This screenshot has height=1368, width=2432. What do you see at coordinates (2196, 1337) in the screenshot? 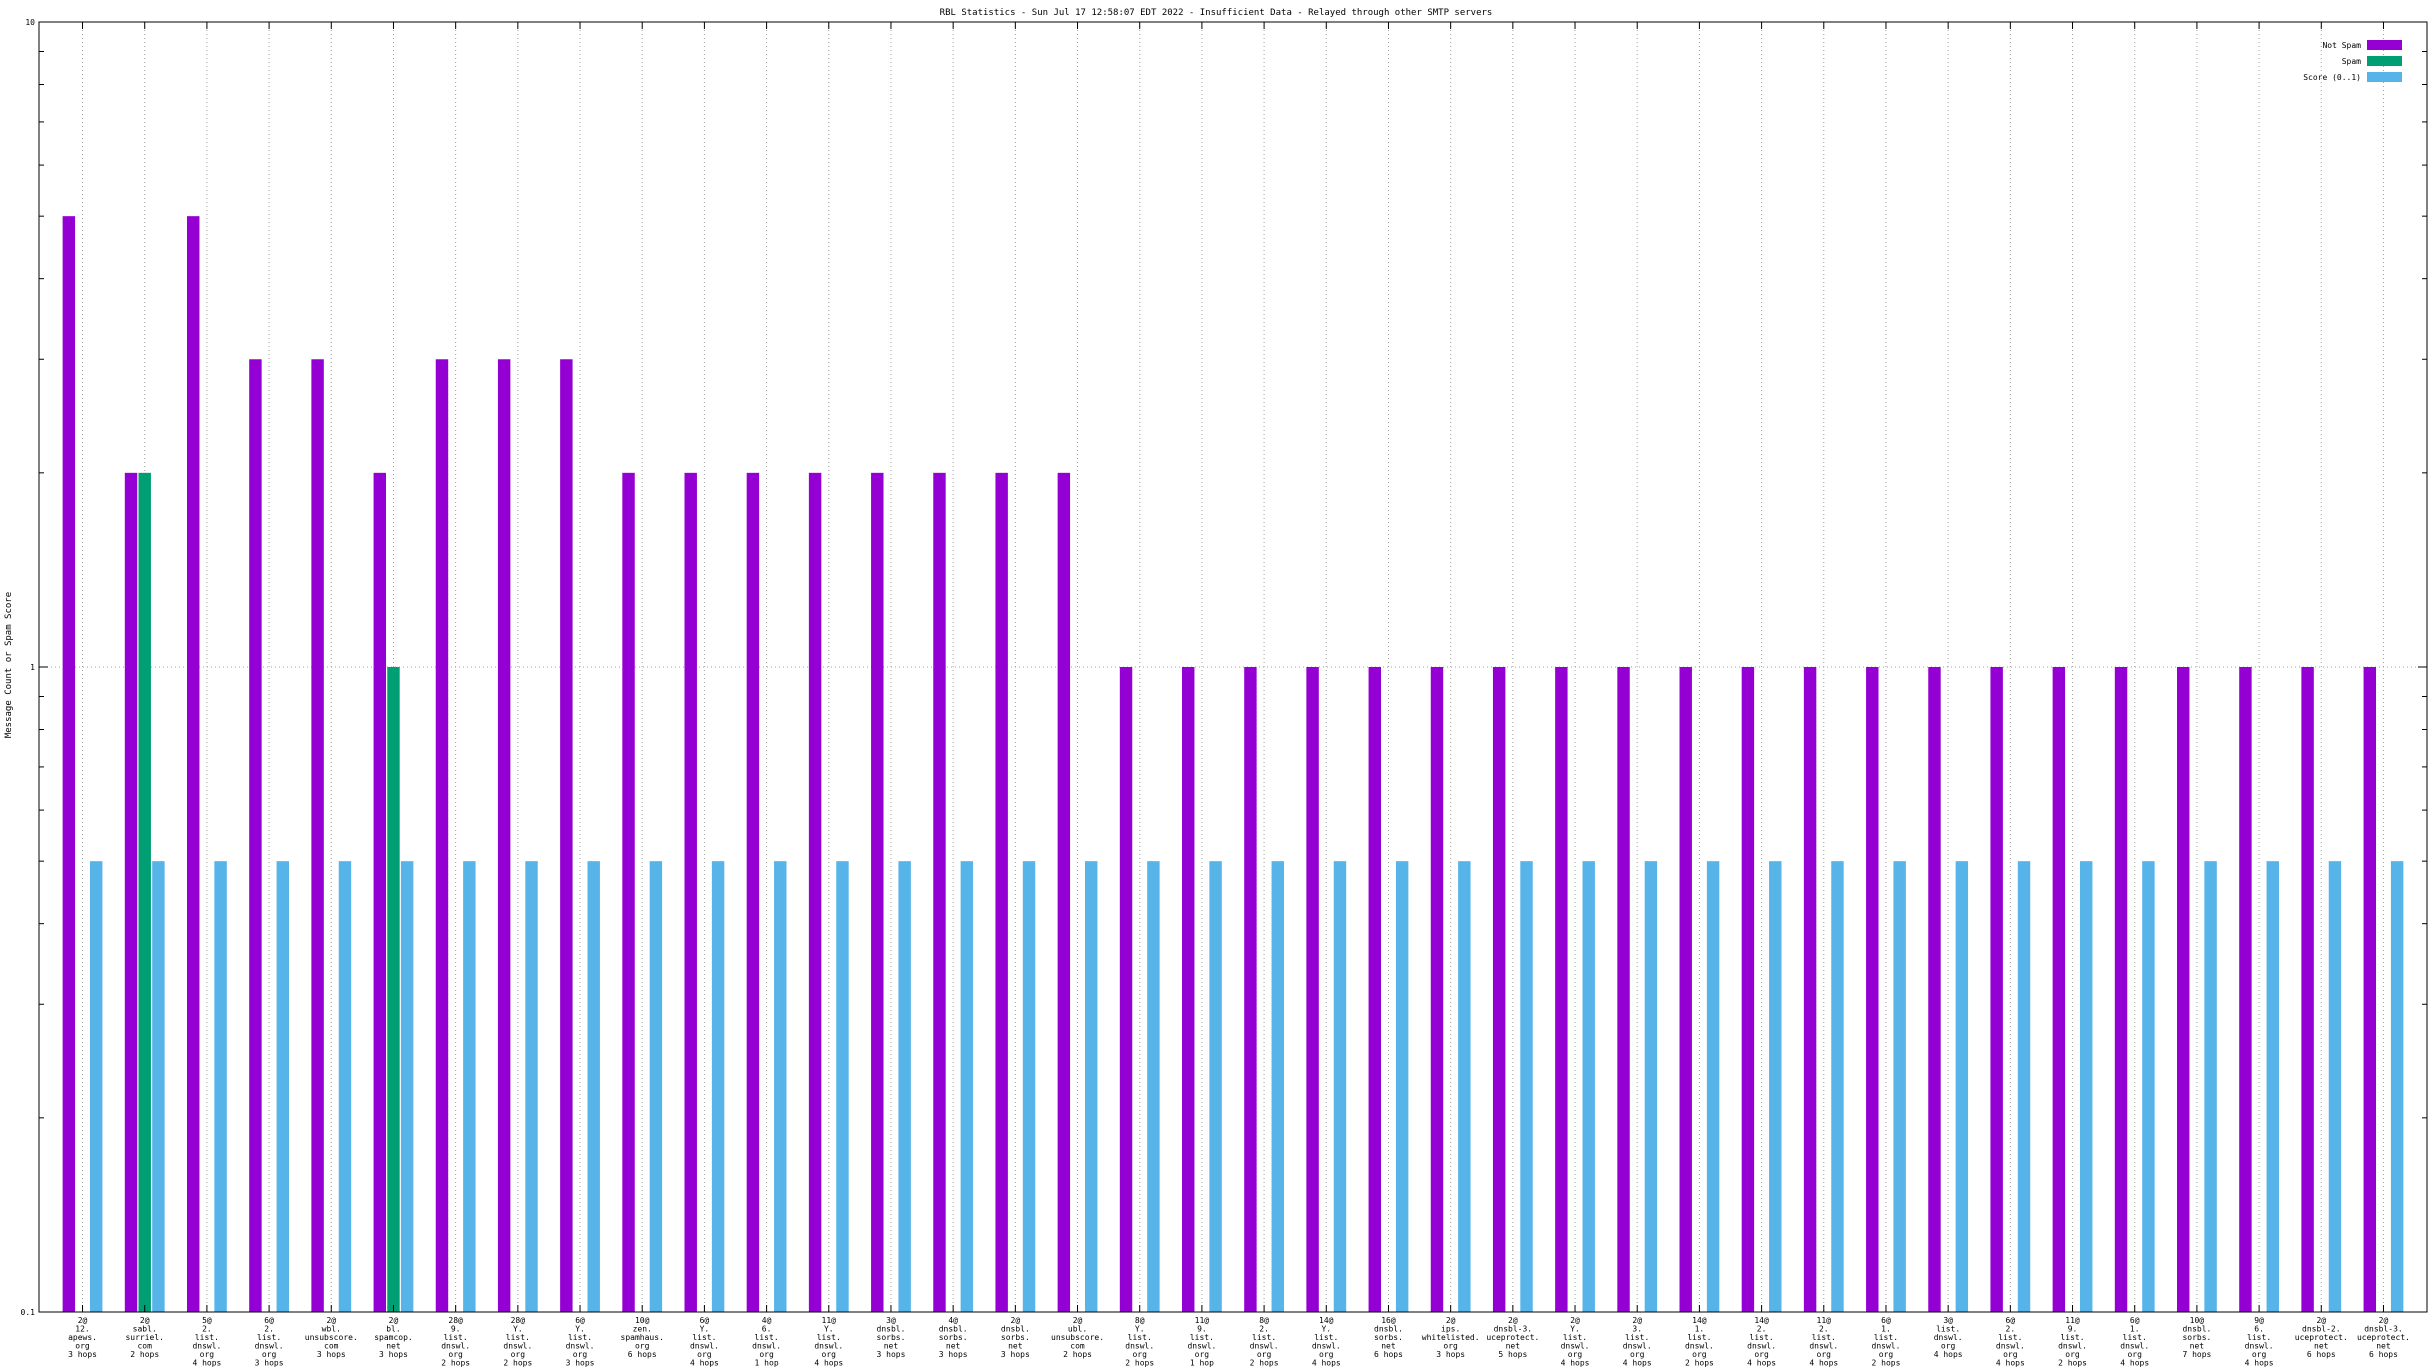
I see `x-category-label: 10@ dnsbl. sorbs. net 7 hops` at bounding box center [2196, 1337].